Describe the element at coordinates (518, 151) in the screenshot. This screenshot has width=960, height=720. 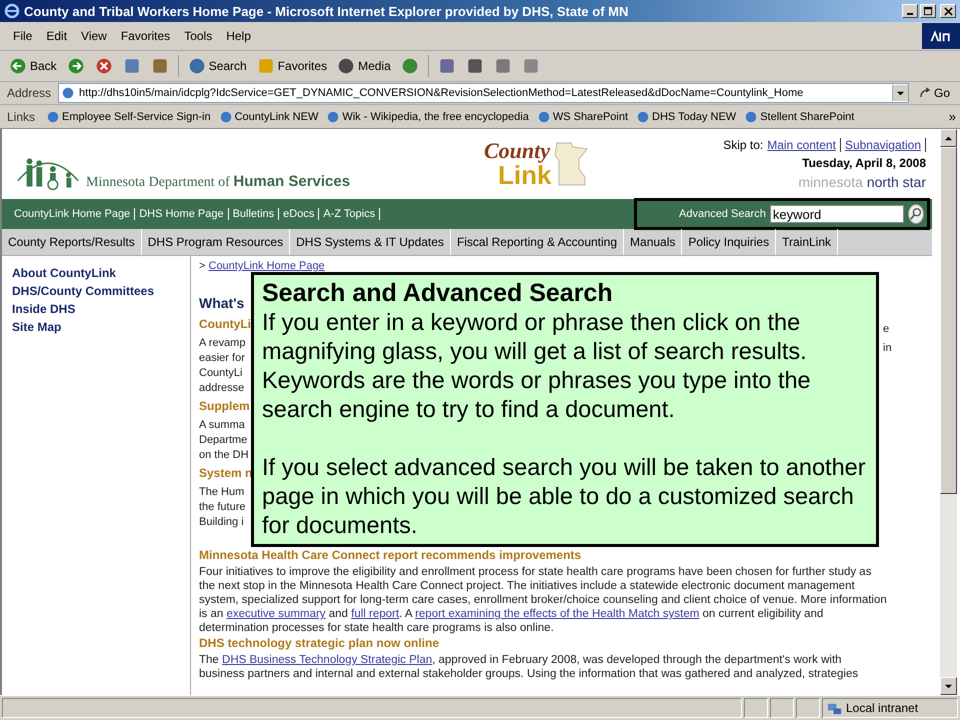
I see `logo-text: County` at that location.